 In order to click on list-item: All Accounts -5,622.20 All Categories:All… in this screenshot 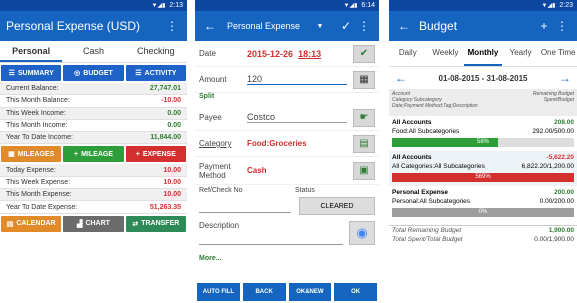, I will do `click(483, 168)`.